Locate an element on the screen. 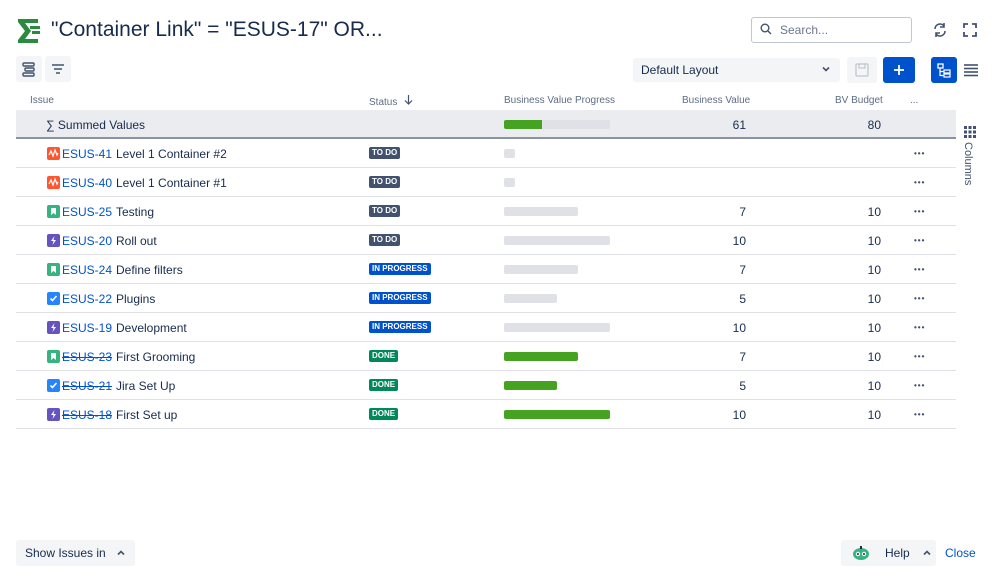 The height and width of the screenshot is (582, 999). hierarchy-icon is located at coordinates (29, 69).